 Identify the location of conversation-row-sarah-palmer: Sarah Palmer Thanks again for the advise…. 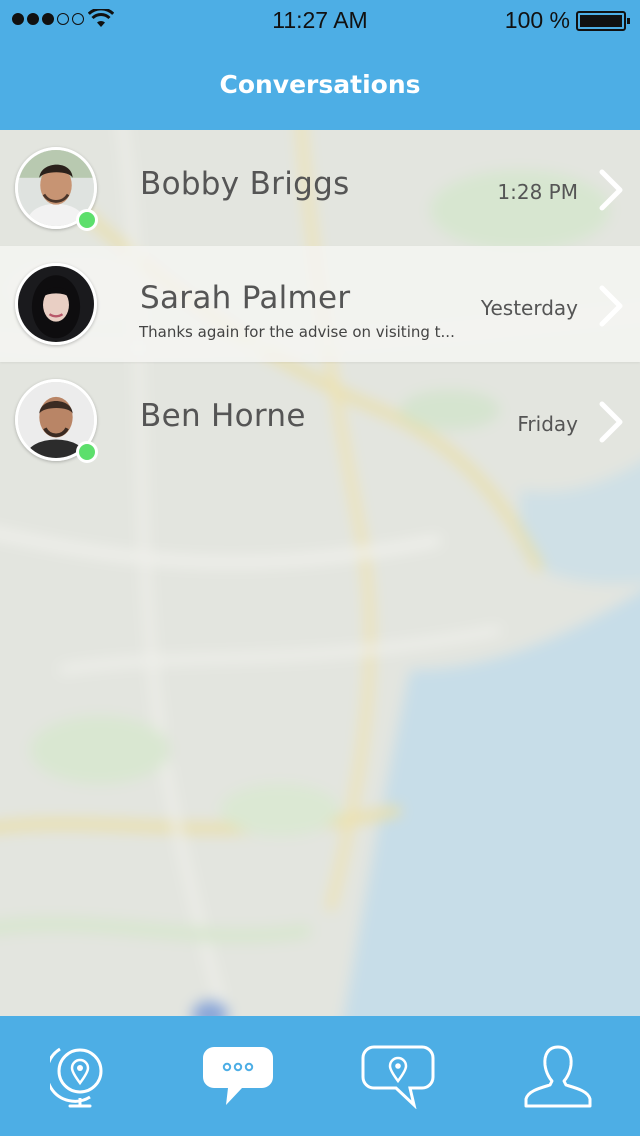
(320, 304).